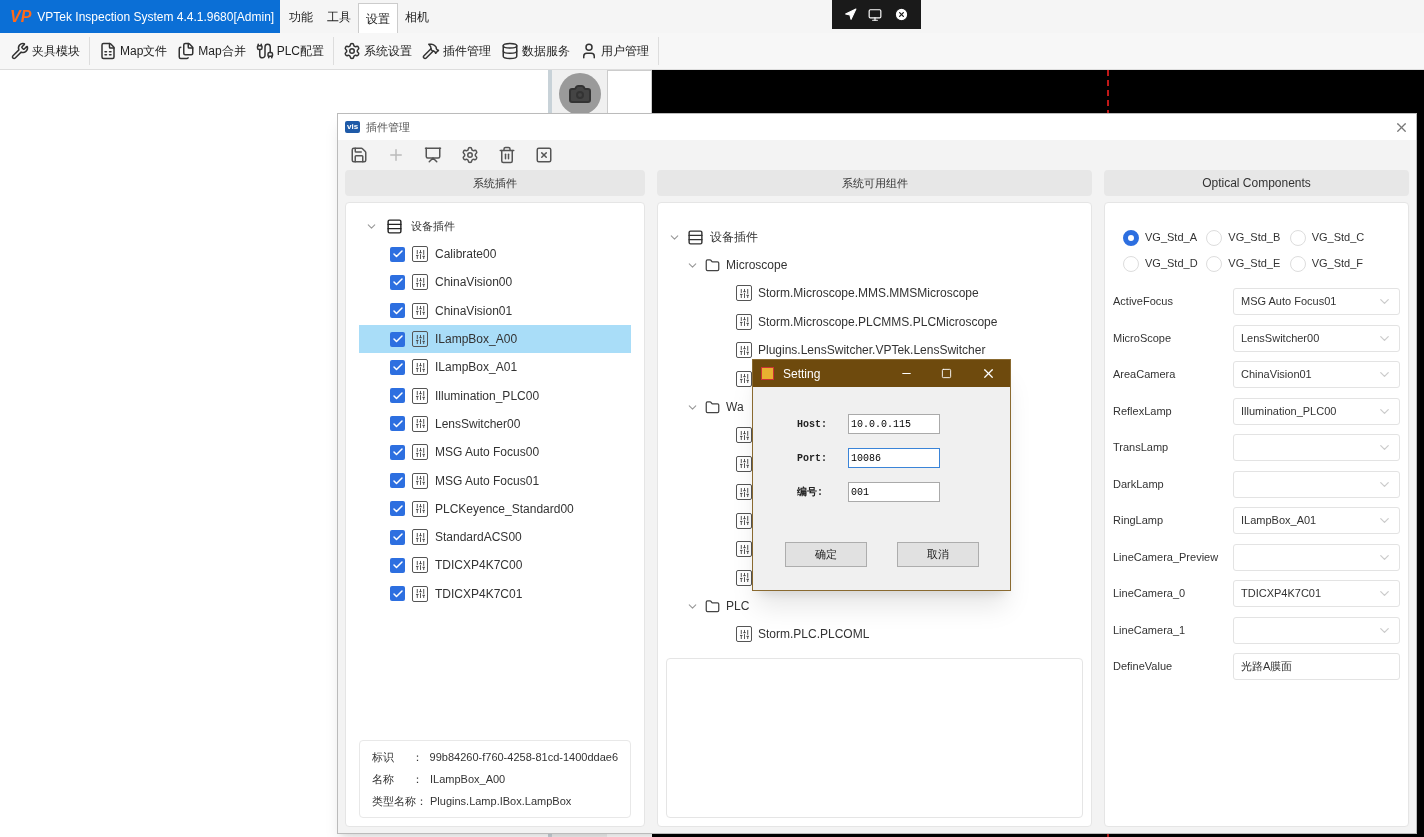 This screenshot has height=837, width=1424. I want to click on detail-value: 99b84260-f760-4258-81cd-1400ddae6, so click(523, 757).